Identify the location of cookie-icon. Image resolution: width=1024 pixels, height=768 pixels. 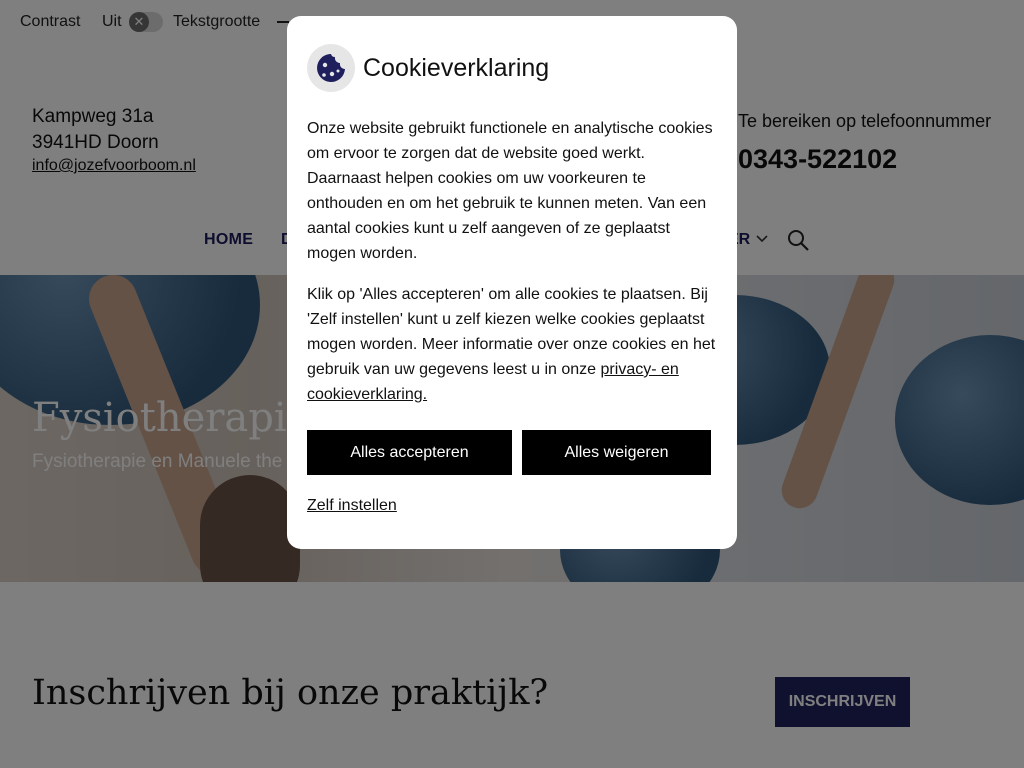
(331, 68).